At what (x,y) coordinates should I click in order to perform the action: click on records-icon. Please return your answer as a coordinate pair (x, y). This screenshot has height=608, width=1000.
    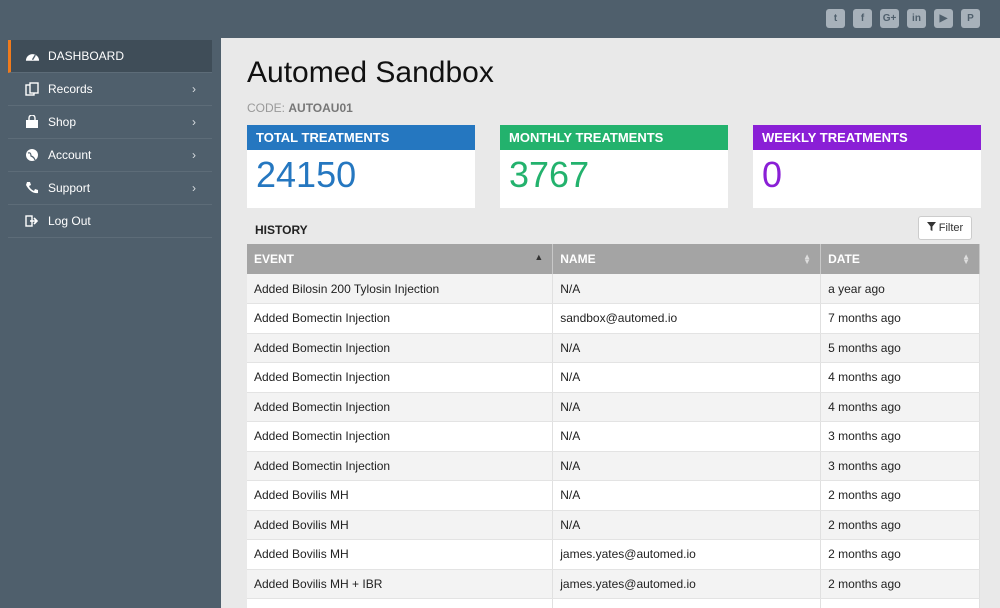
    Looking at the image, I should click on (32, 89).